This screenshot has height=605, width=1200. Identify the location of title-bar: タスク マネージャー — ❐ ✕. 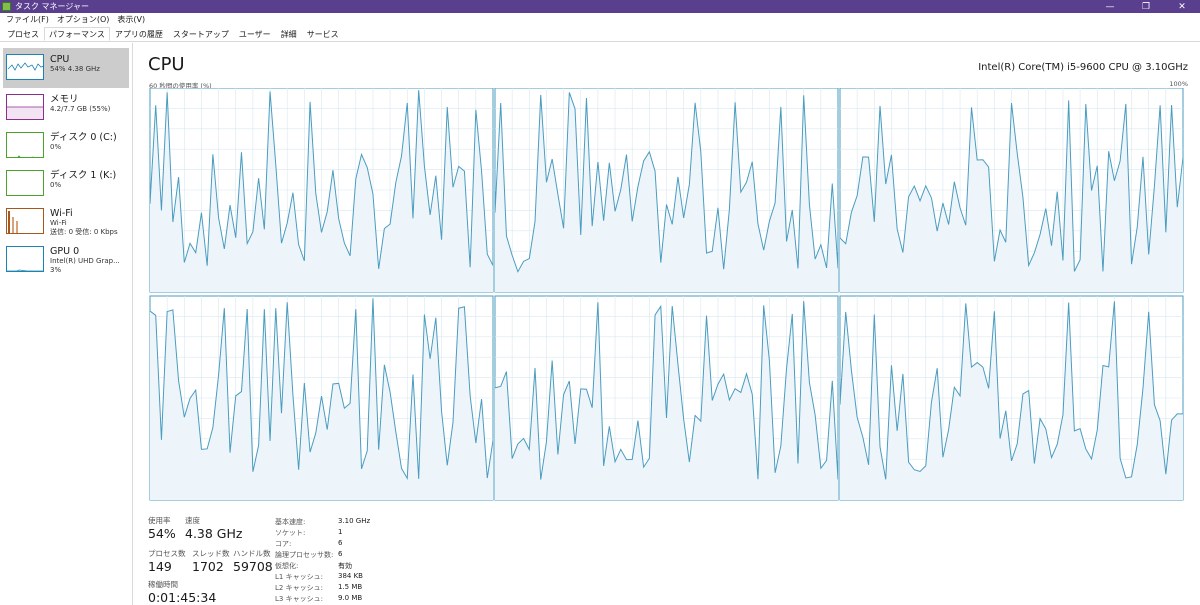
(600, 6).